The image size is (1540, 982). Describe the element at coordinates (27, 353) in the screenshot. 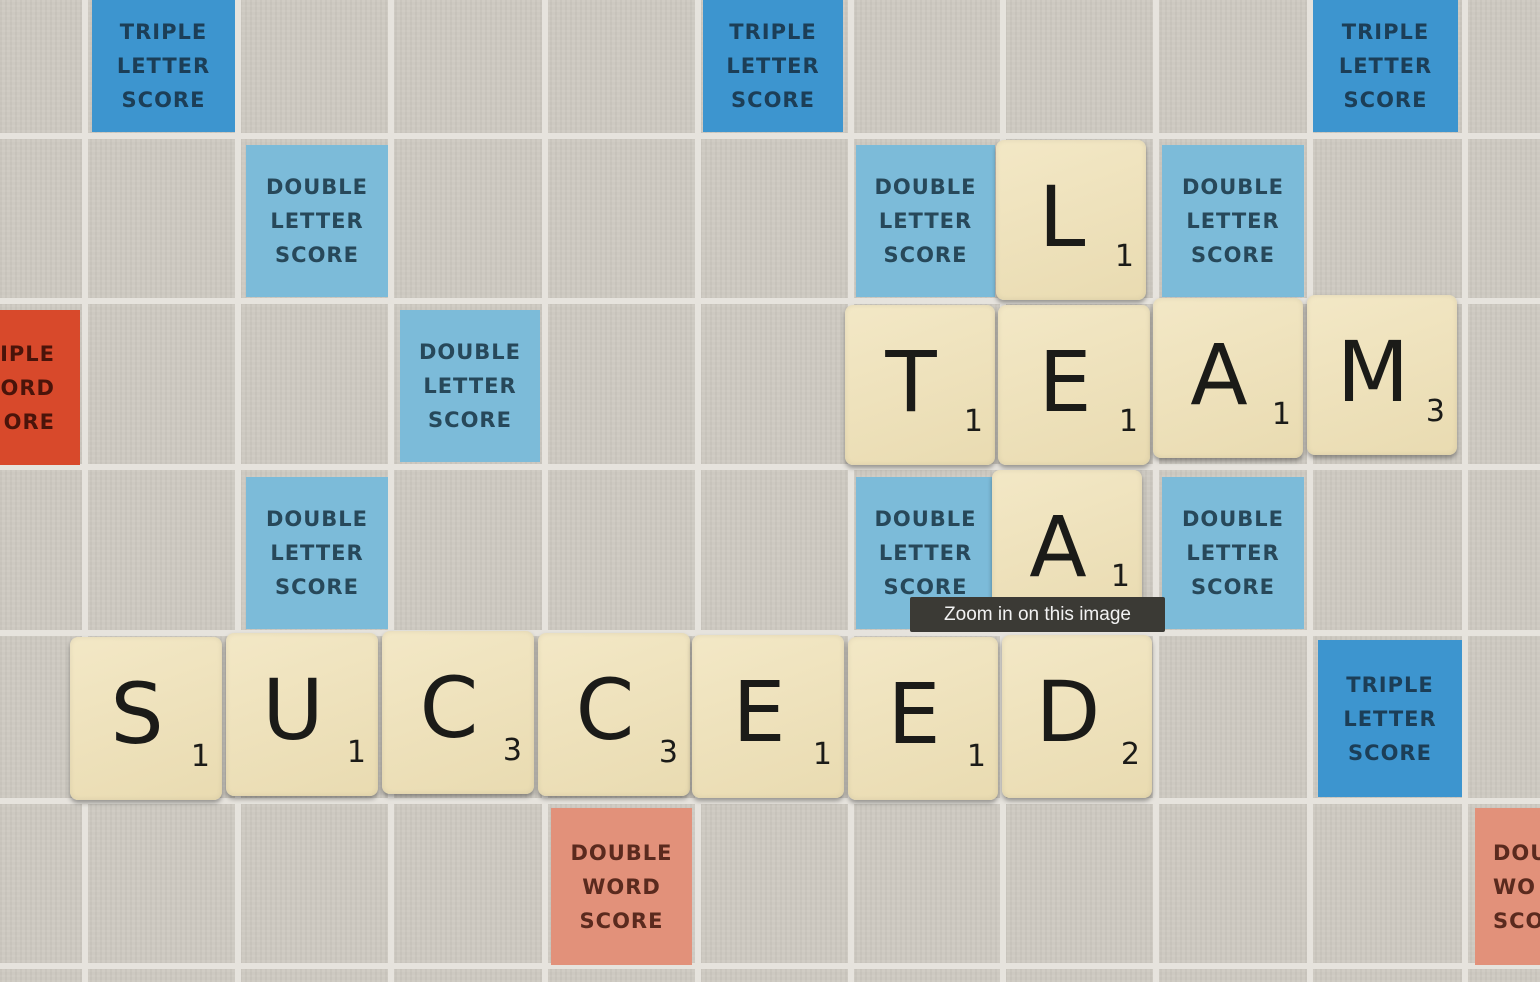

I see `square-label: IPLE` at that location.